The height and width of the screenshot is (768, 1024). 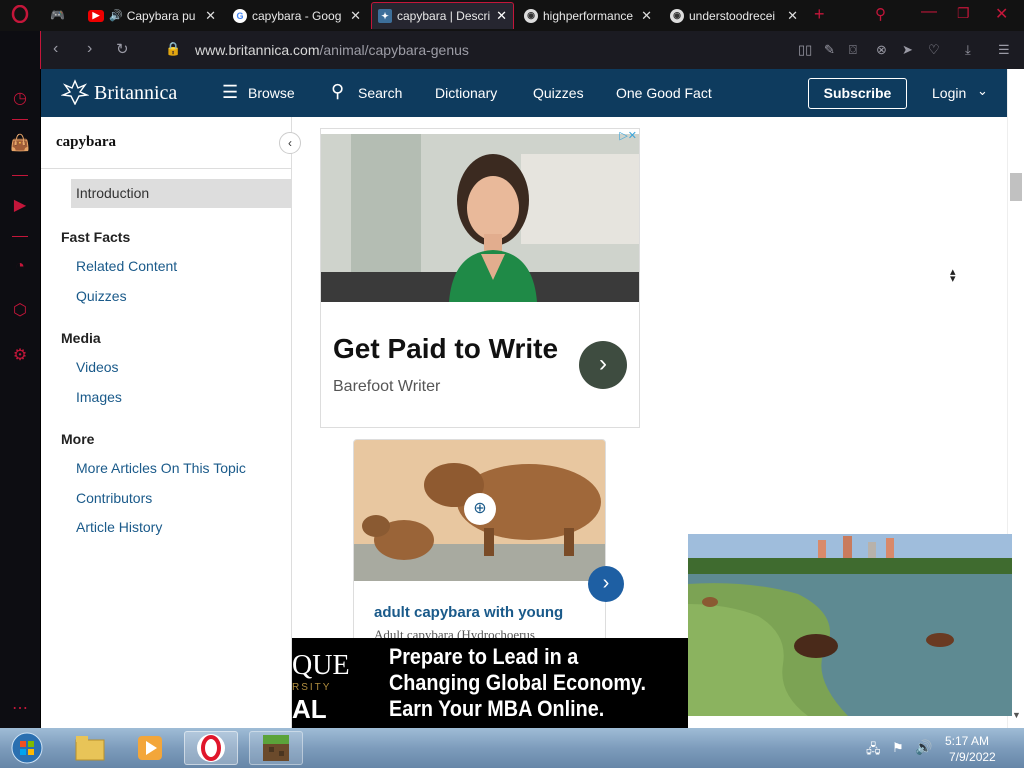 I want to click on toc-fast-facts: Fast Facts, so click(x=95, y=237).